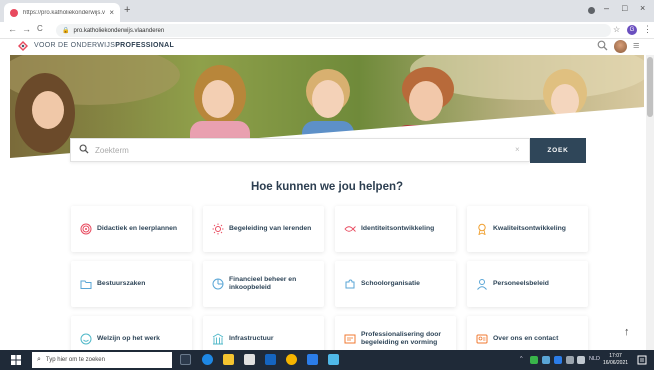 Image resolution: width=654 pixels, height=370 pixels. What do you see at coordinates (39, 359) in the screenshot?
I see `taskbar-search-icon: ⌕` at bounding box center [39, 359].